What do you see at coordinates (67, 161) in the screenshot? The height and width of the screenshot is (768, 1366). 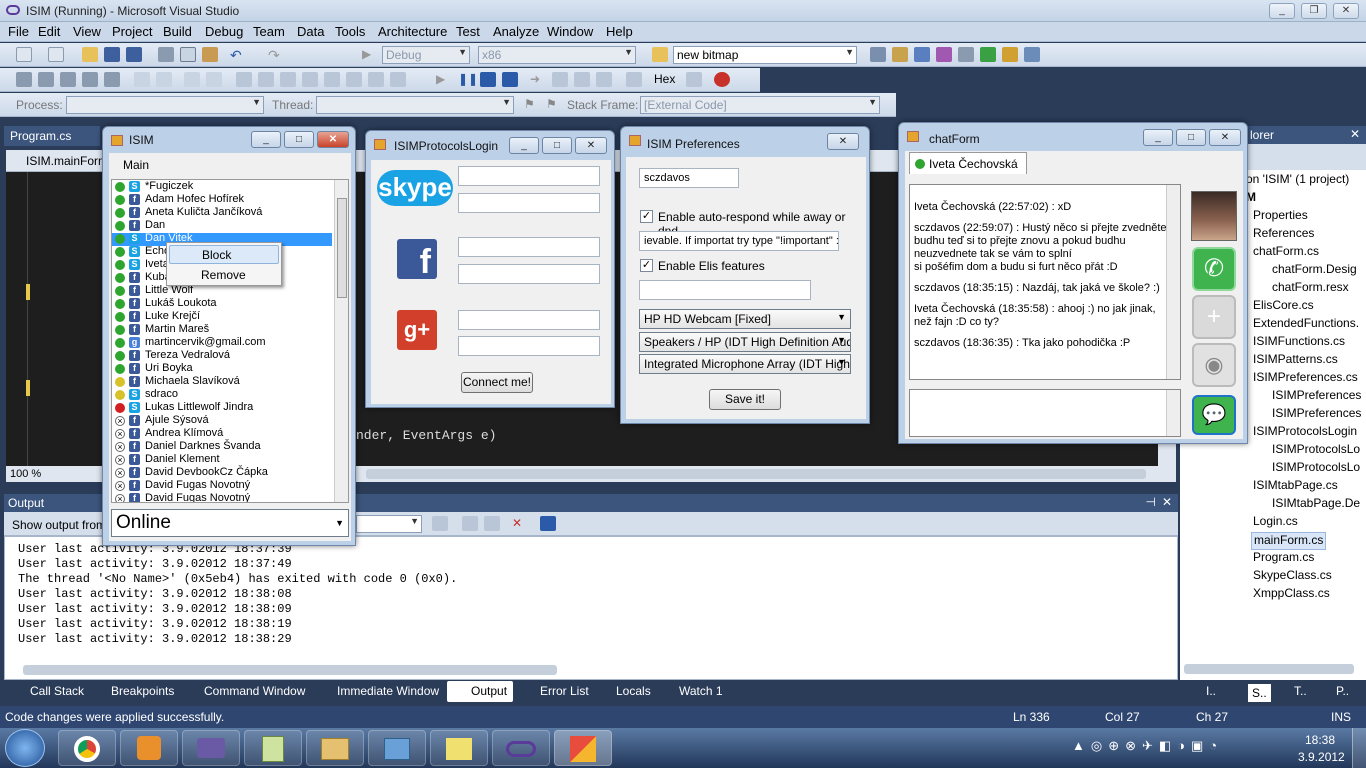 I see `type-dropdown: ISIM.mainForm` at bounding box center [67, 161].